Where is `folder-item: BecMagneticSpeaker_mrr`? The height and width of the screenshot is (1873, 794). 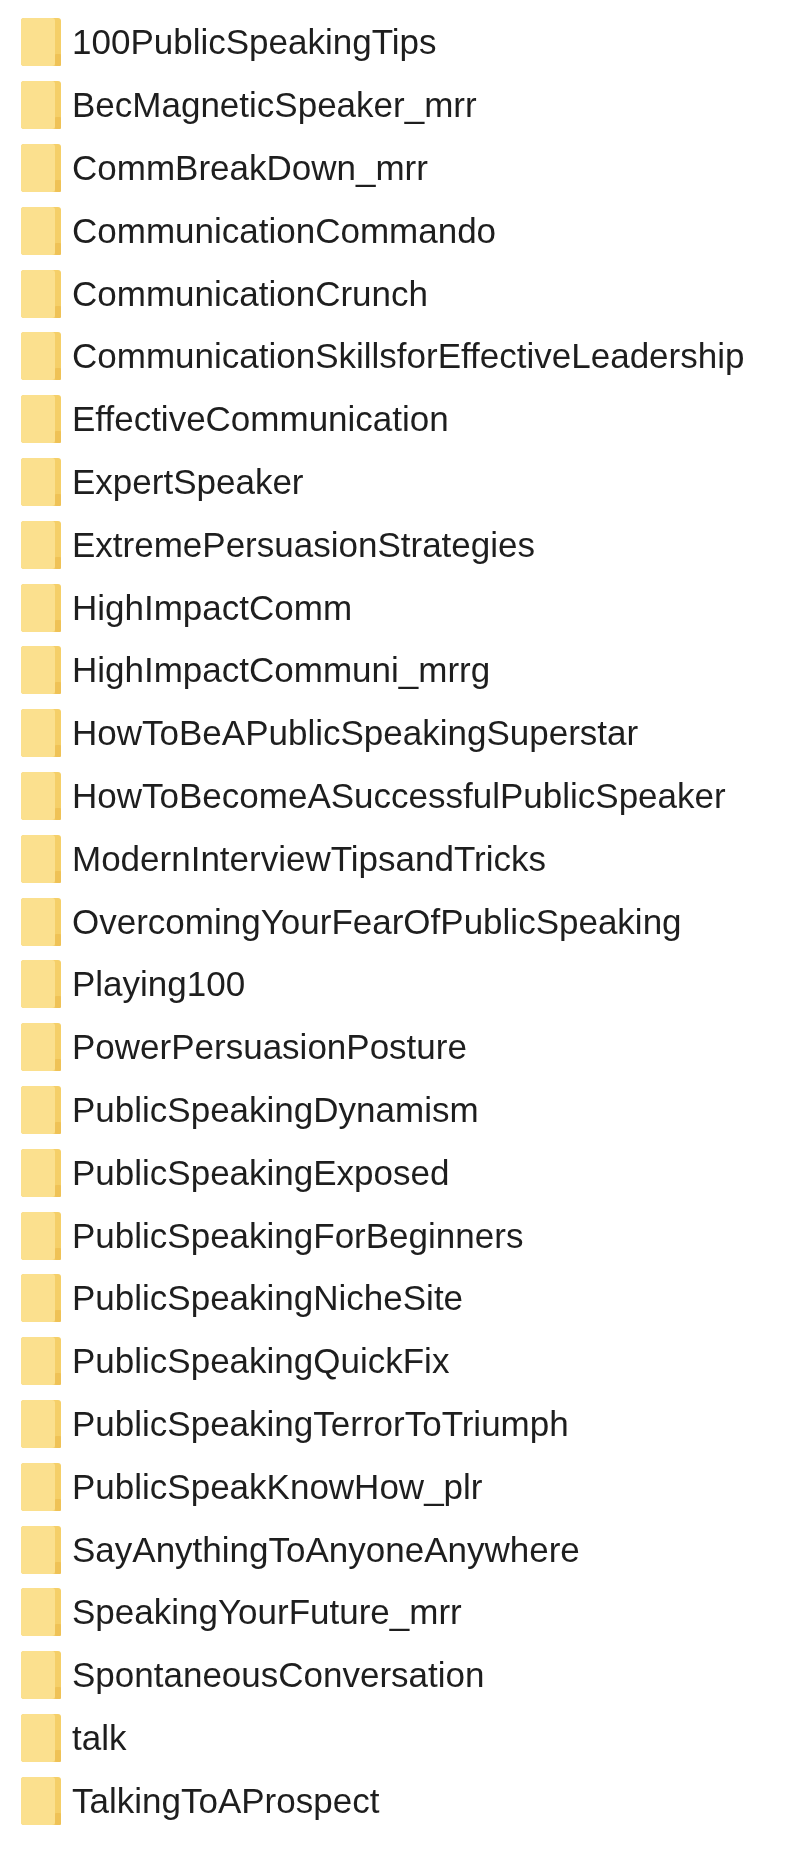
folder-item: BecMagneticSpeaker_mrr is located at coordinates (249, 105).